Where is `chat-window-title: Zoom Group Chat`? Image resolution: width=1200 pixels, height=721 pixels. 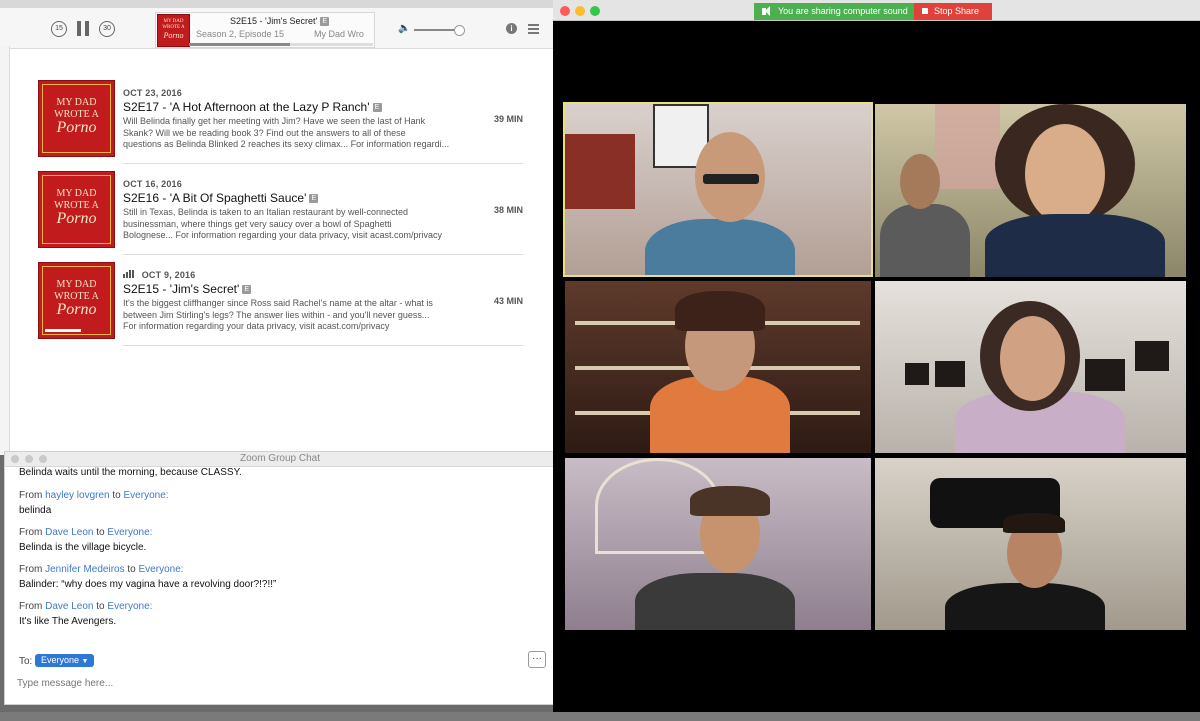
chat-window-title: Zoom Group Chat is located at coordinates (280, 458).